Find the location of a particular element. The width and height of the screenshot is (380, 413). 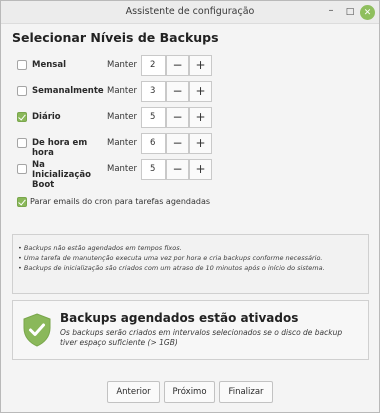

monthly-decrement-button: − is located at coordinates (177, 65).